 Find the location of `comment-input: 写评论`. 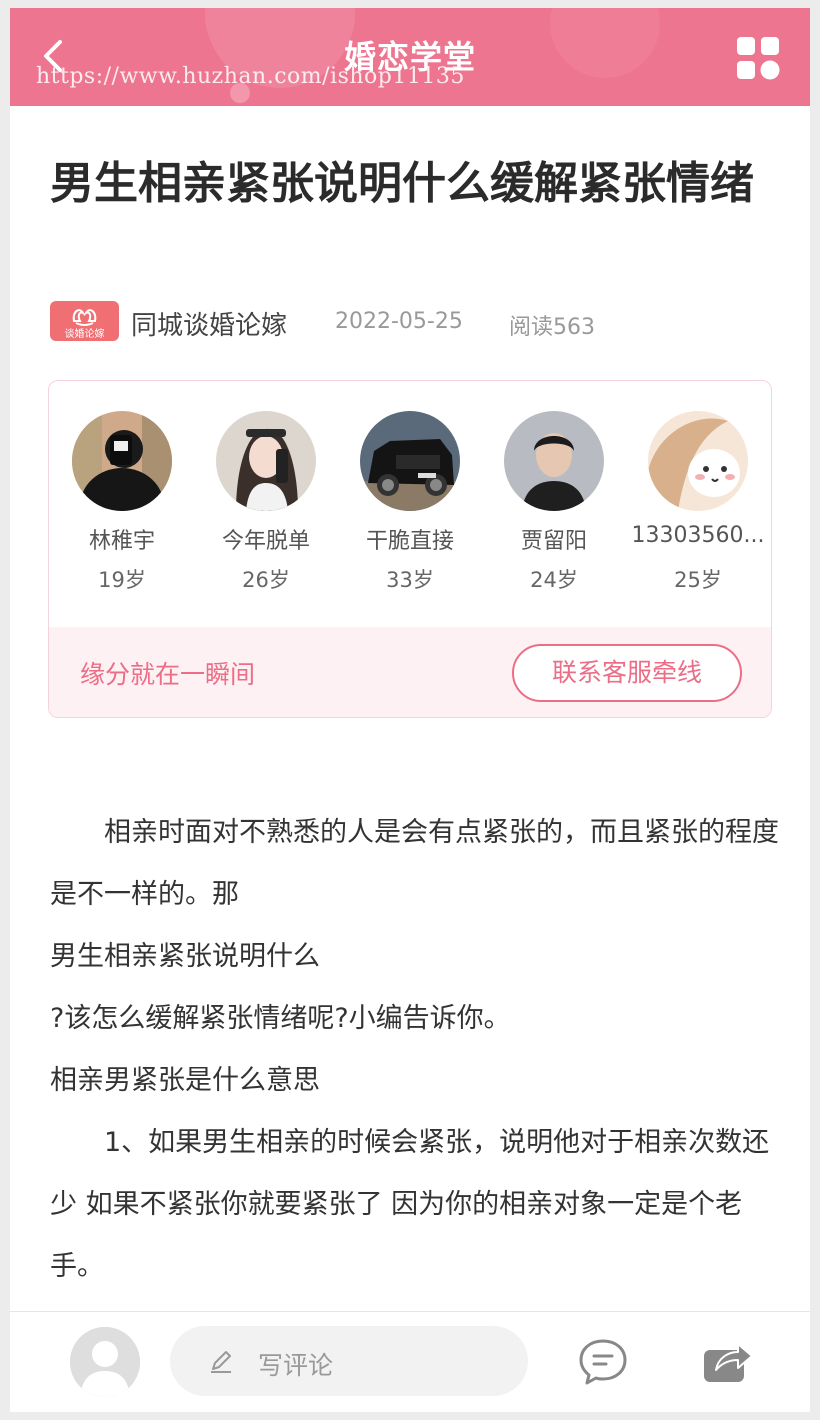

comment-input: 写评论 is located at coordinates (349, 1361).